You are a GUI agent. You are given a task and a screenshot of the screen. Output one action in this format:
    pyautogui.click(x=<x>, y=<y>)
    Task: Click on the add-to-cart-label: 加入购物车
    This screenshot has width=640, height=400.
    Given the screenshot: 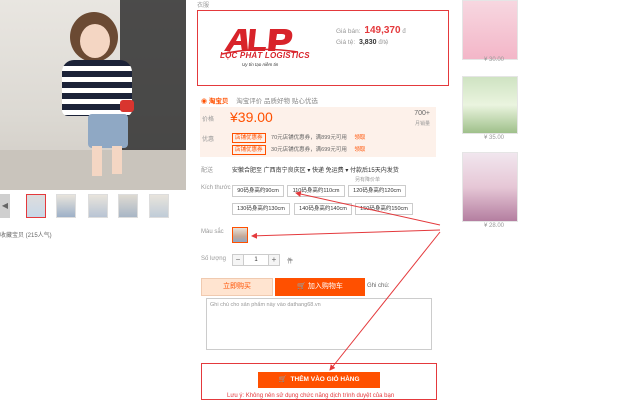 What is the action you would take?
    pyautogui.click(x=325, y=286)
    